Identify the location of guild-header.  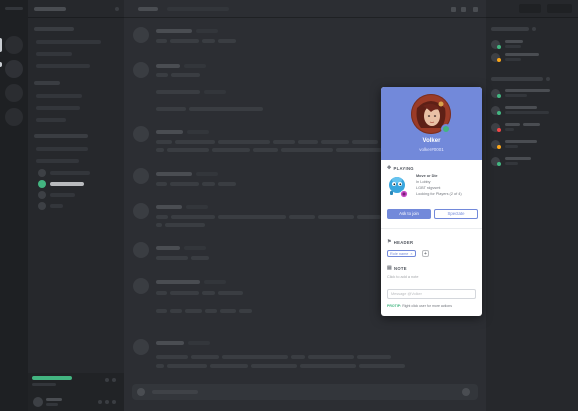
(76, 9).